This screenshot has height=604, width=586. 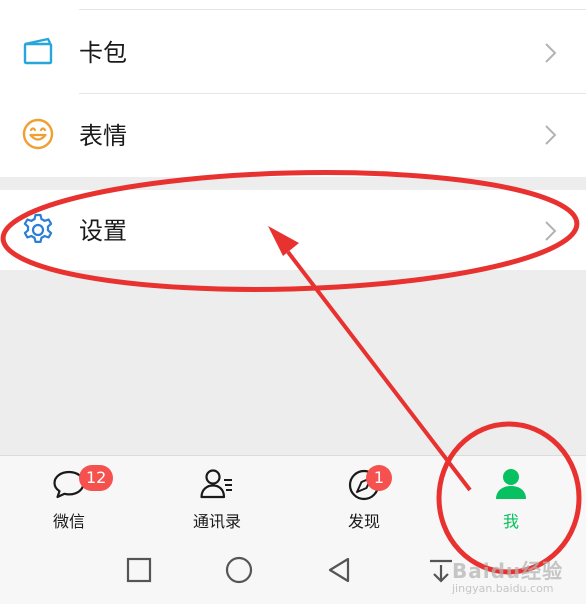 What do you see at coordinates (68, 521) in the screenshot?
I see `tab-label: 微信` at bounding box center [68, 521].